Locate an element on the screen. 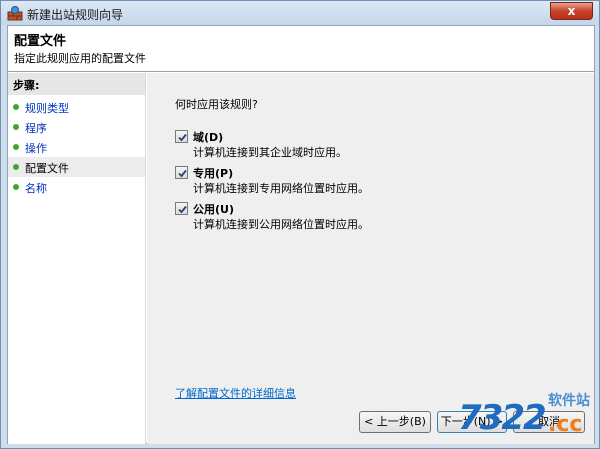 The width and height of the screenshot is (600, 449). step-program: 程序 is located at coordinates (76, 127).